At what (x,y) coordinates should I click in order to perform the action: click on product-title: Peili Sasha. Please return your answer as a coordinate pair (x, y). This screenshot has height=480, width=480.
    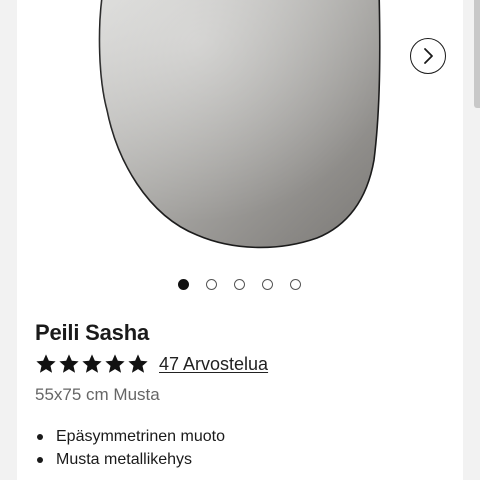
    Looking at the image, I should click on (92, 332).